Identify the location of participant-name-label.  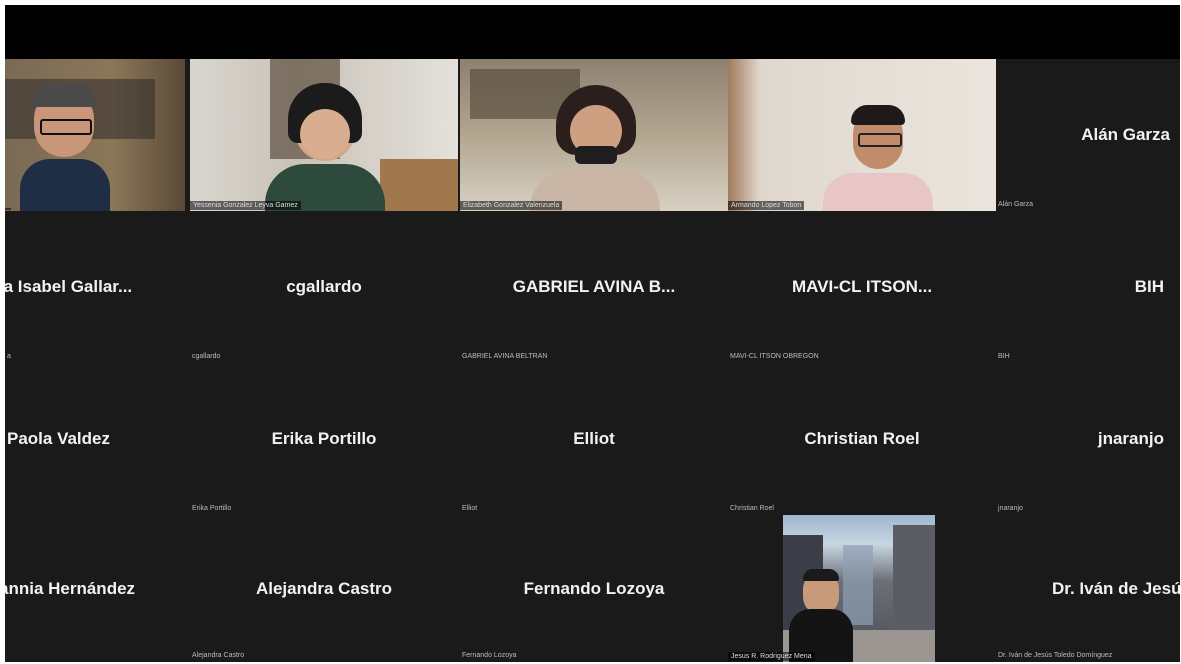
(8, 209).